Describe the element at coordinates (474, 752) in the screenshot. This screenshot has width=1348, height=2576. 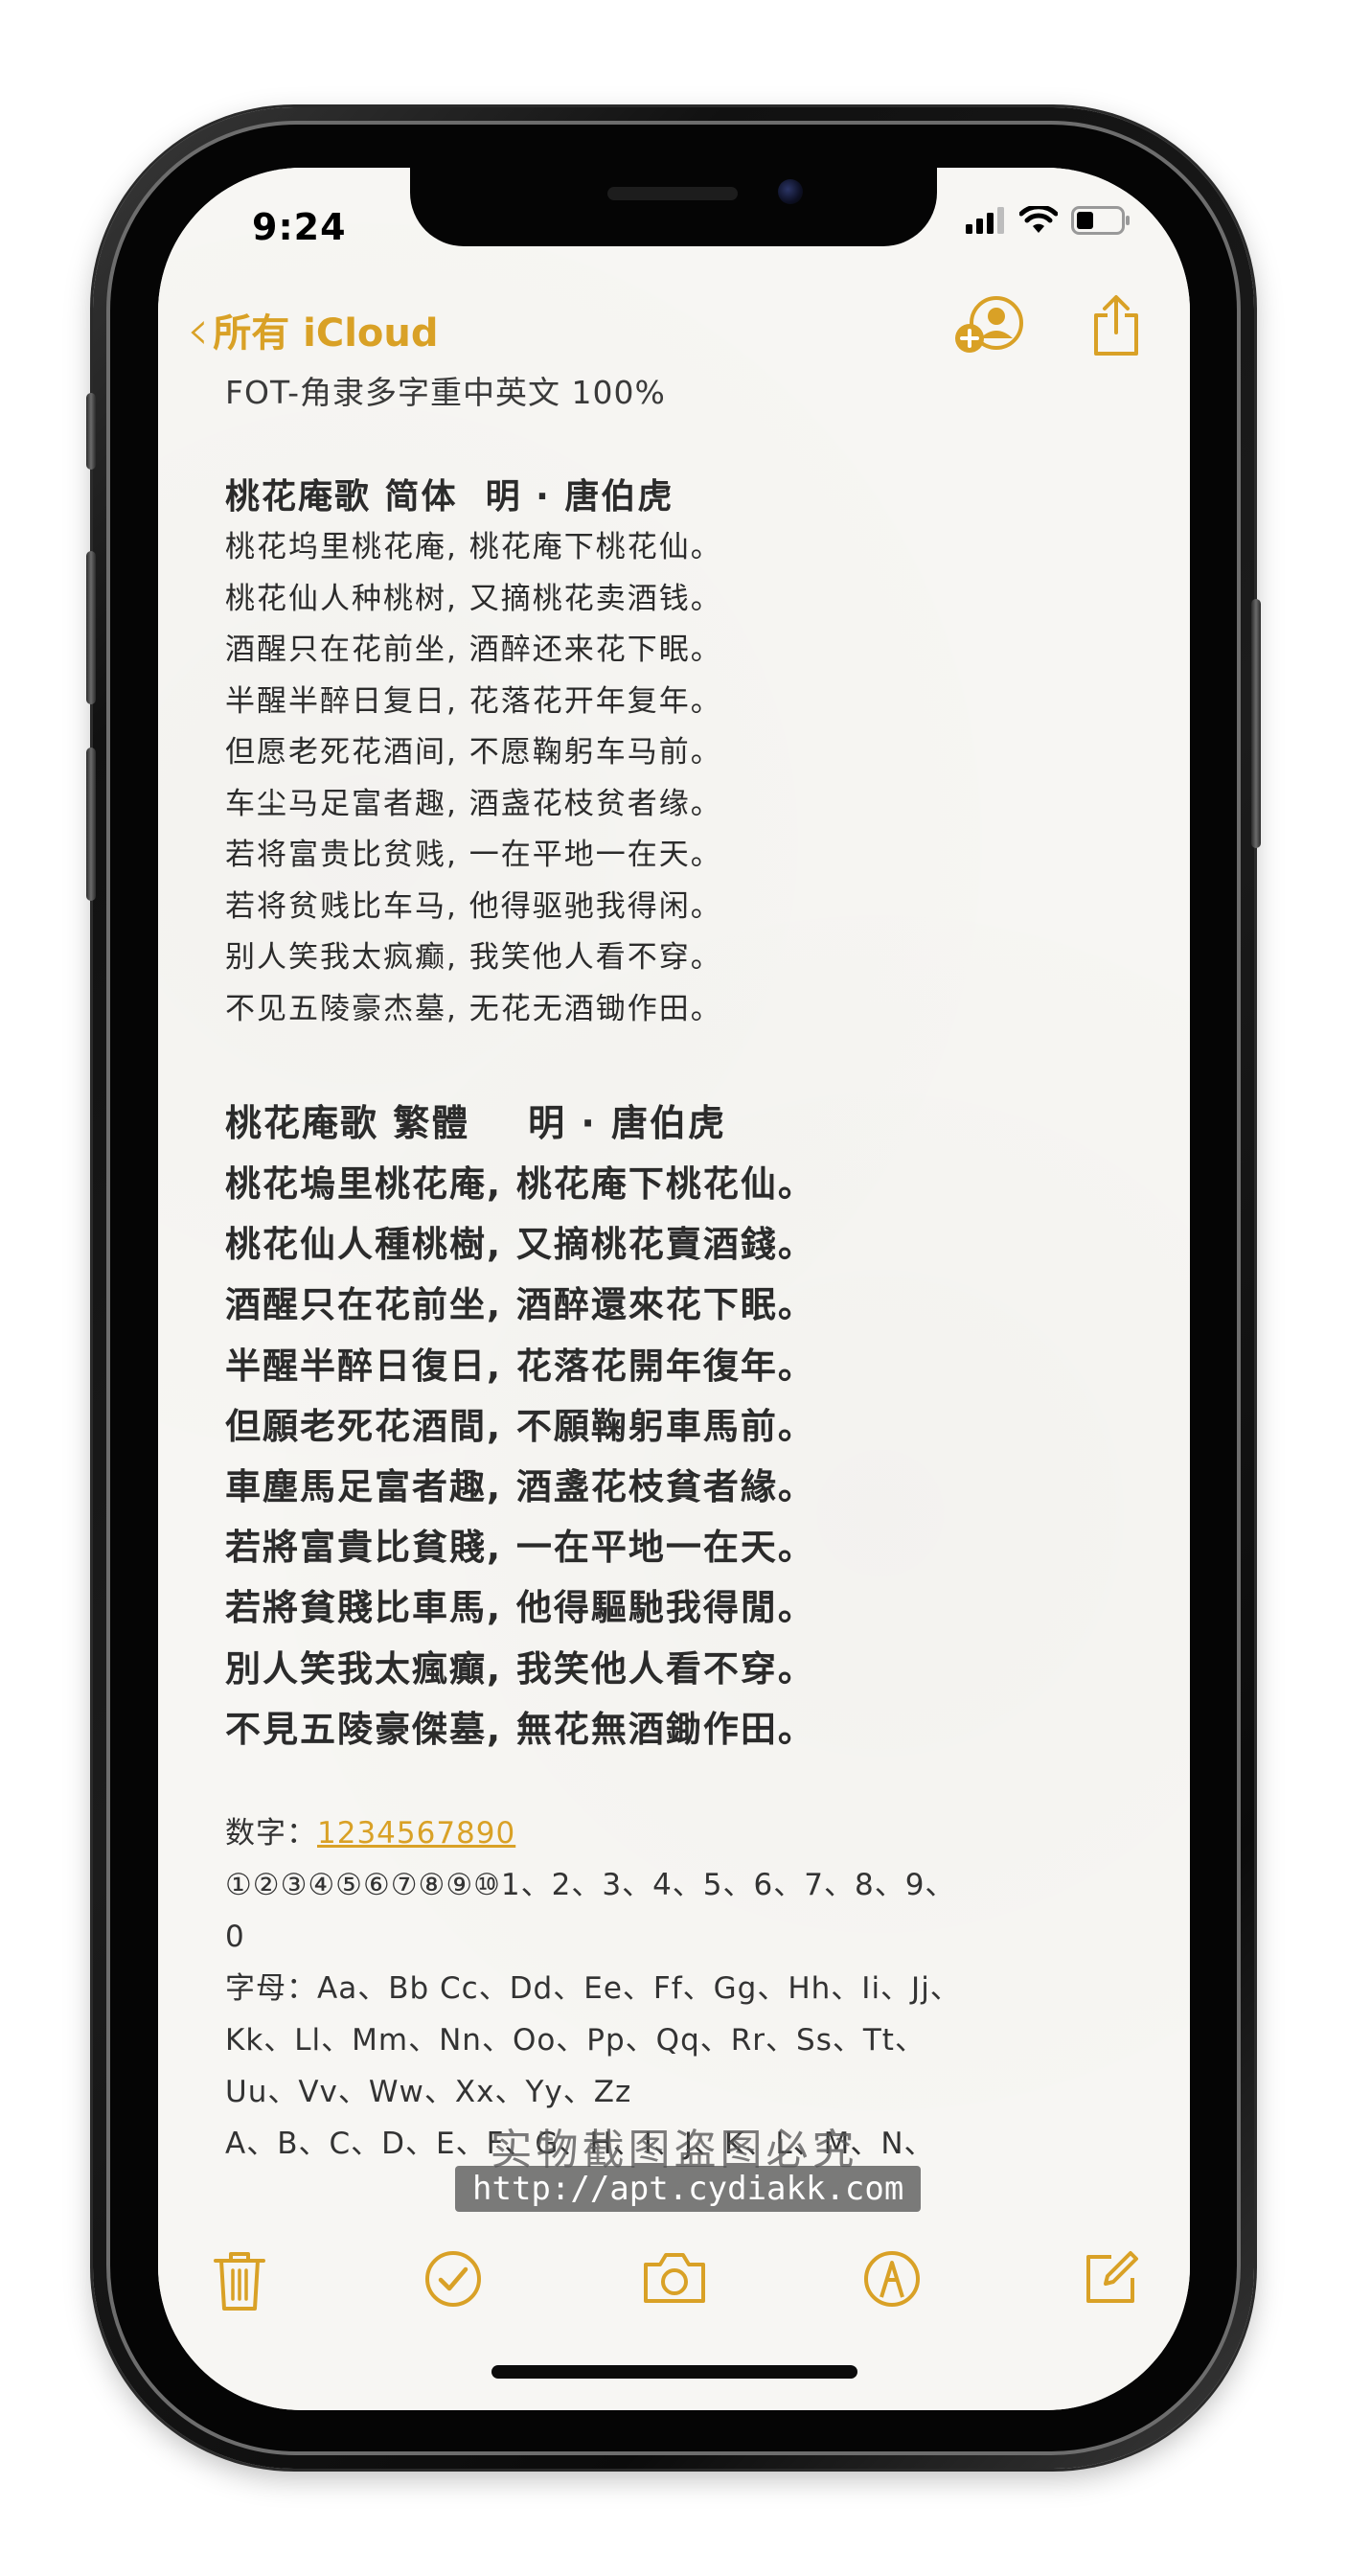
I see `poem-line: 但愿老死花酒间, 不愿鞠躬车马前。` at that location.